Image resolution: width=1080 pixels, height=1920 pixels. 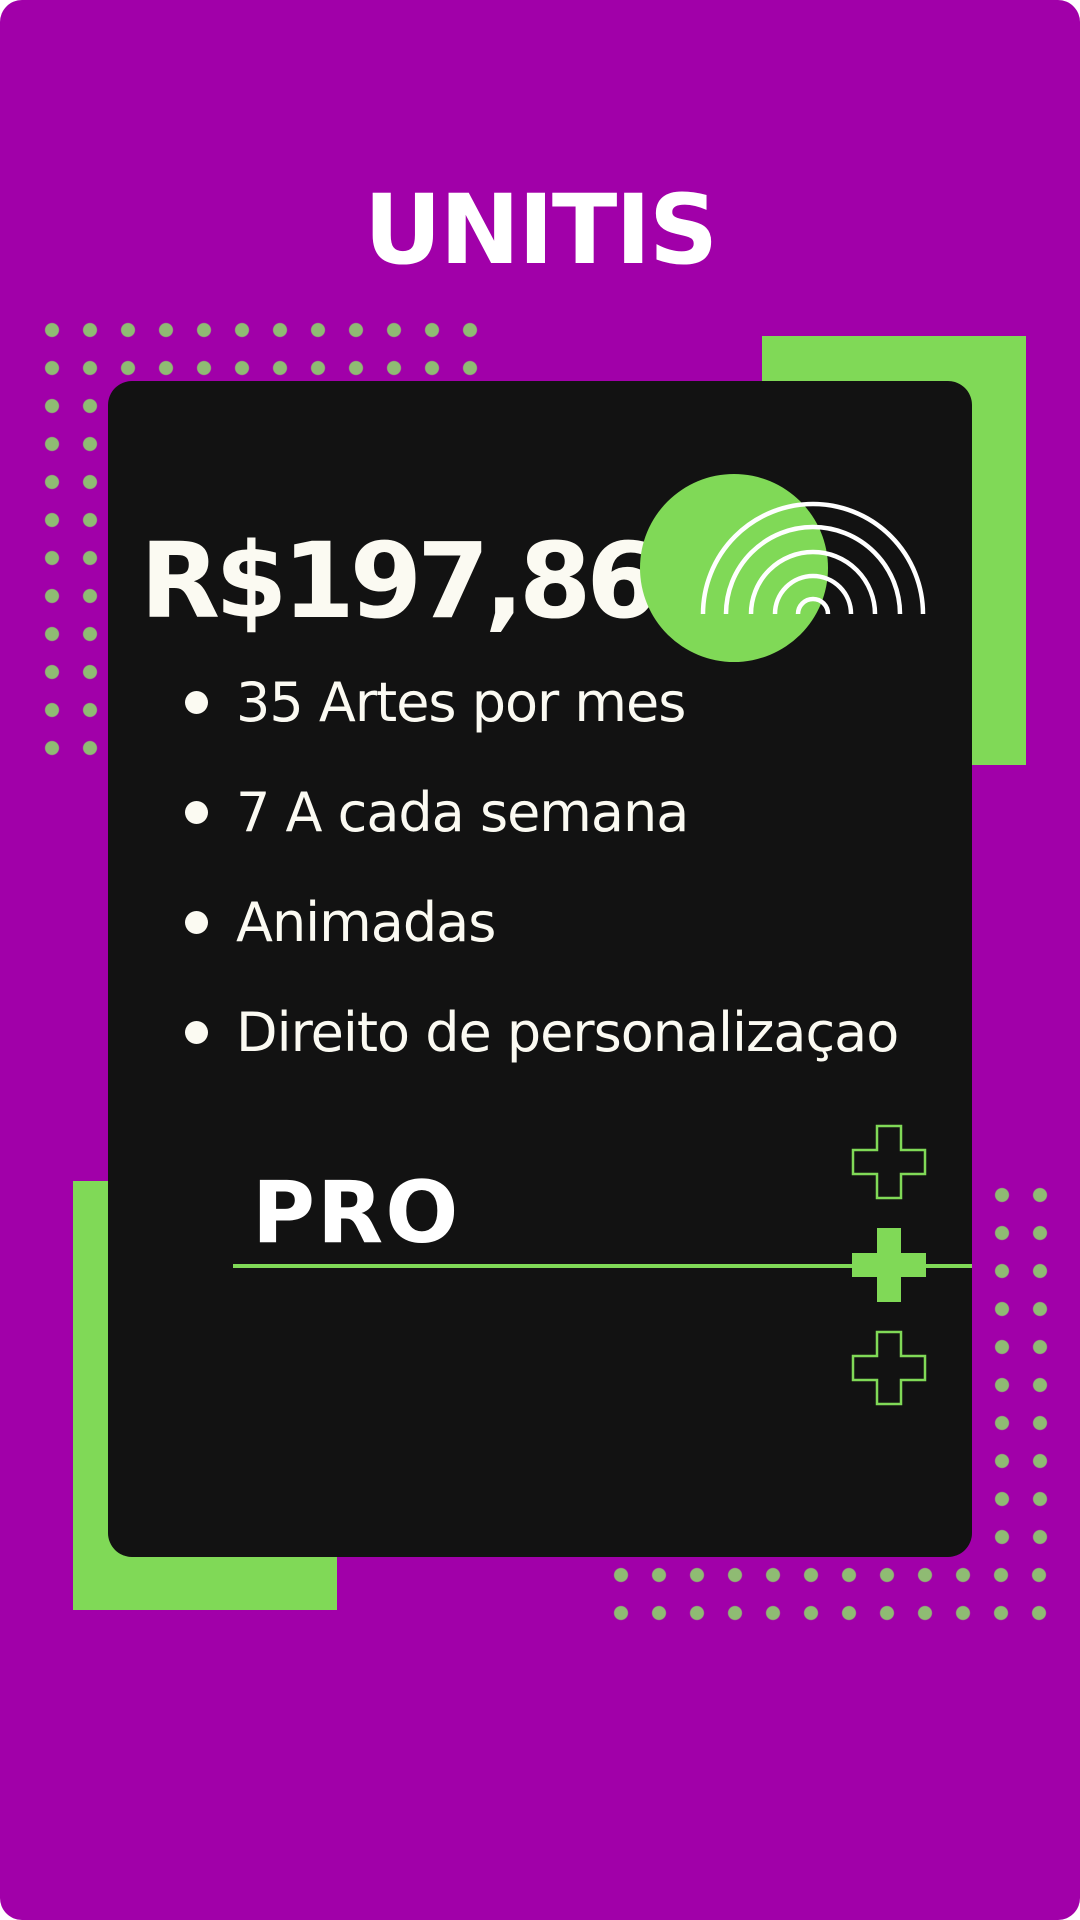 I want to click on feature-item: Animadas, so click(x=539, y=923).